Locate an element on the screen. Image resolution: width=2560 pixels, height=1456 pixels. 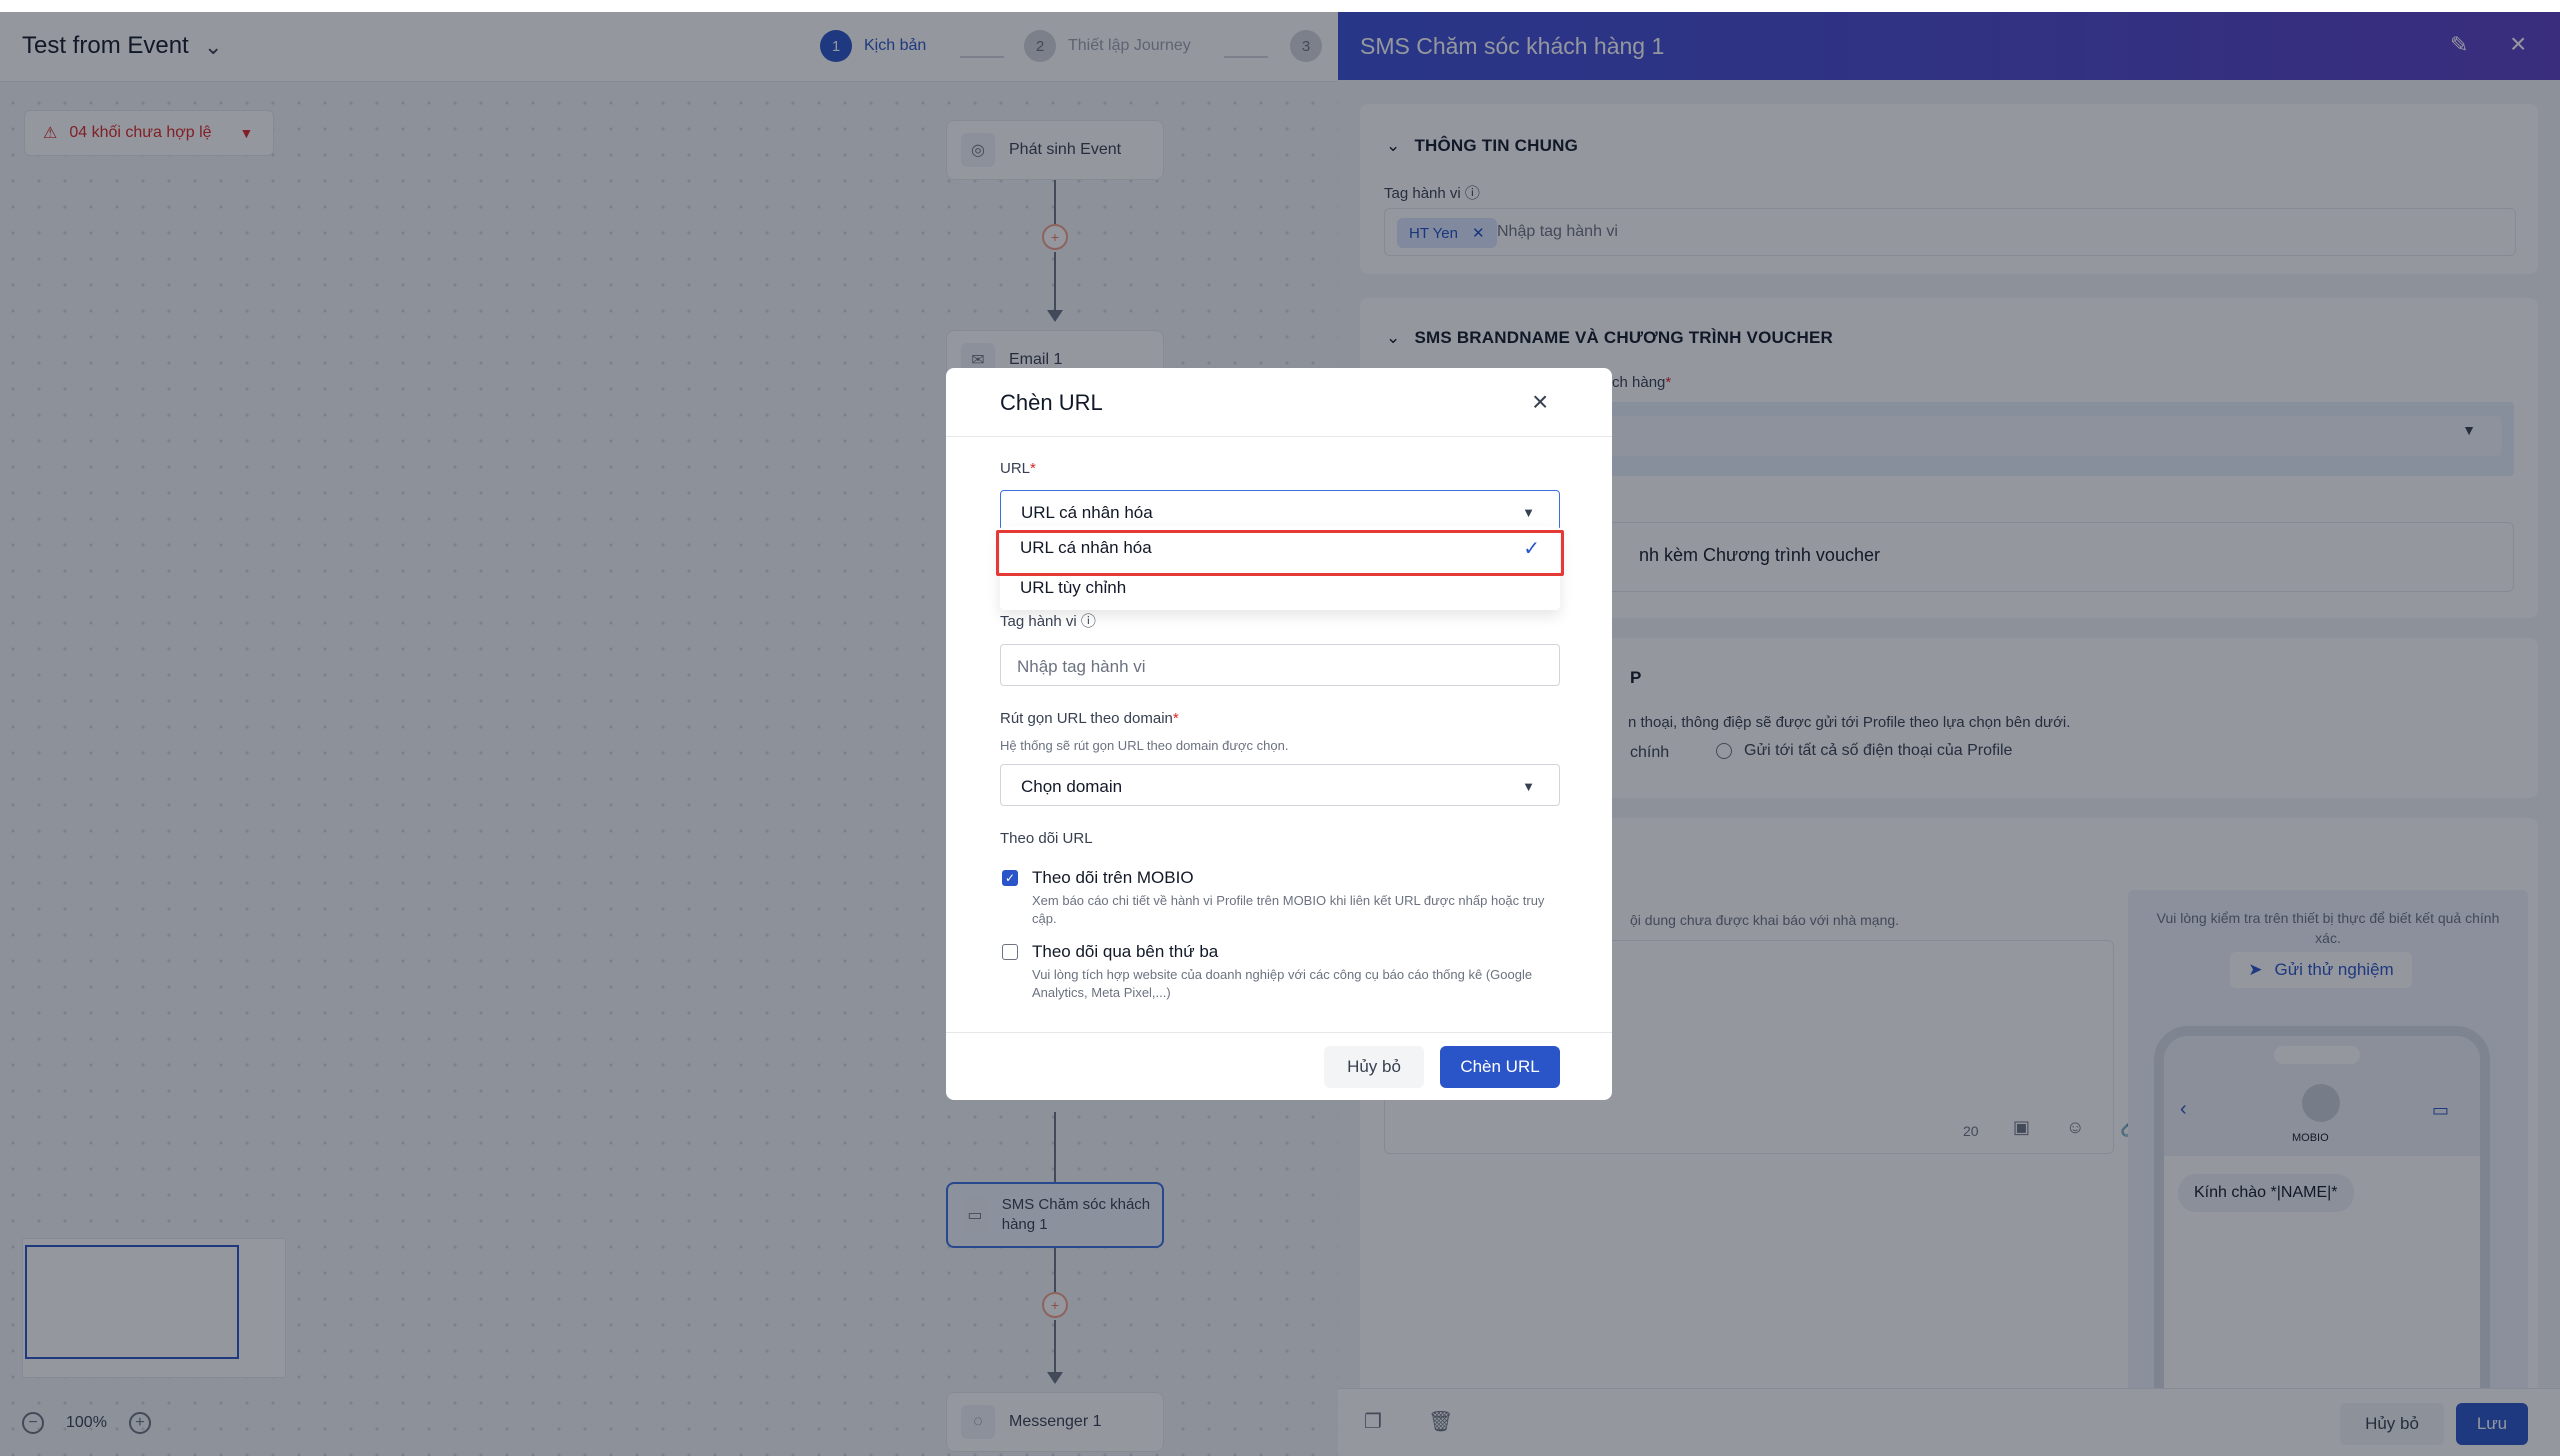
modal-tag-label: Tag hành vi ⓘ is located at coordinates (1048, 620).